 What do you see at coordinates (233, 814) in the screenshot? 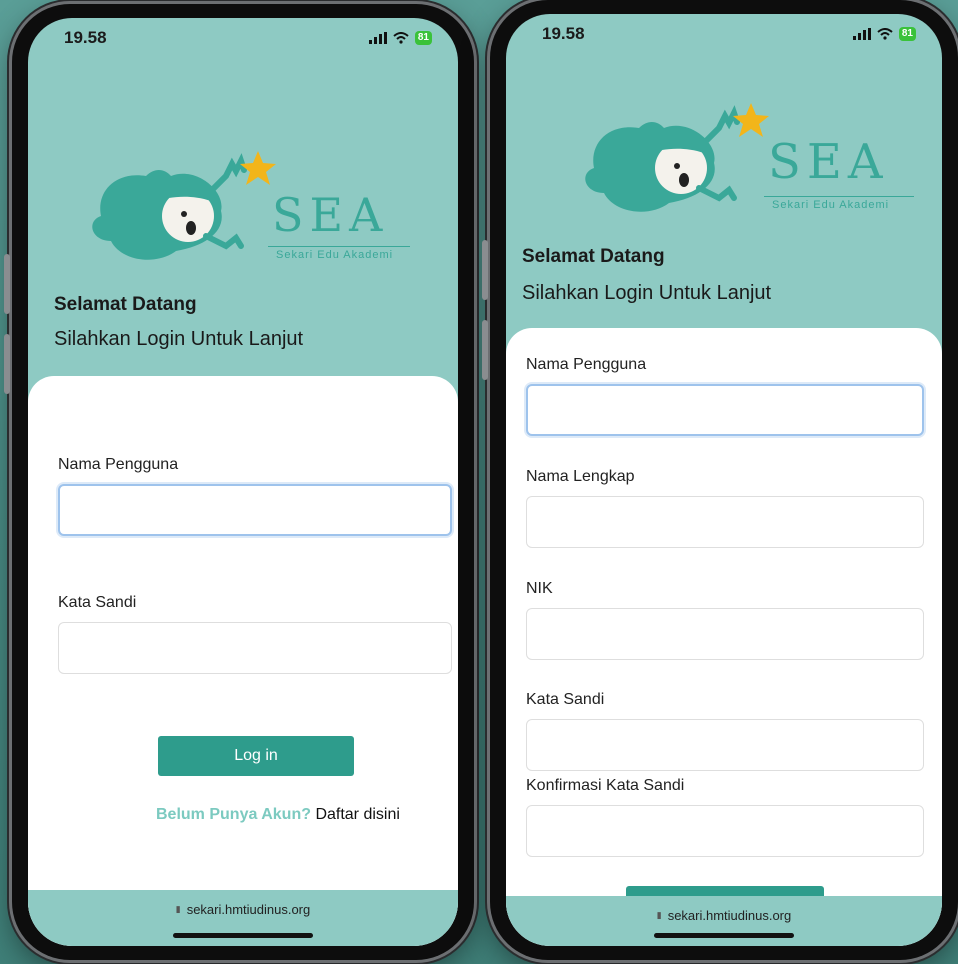
I see `no-account-text: Belum Punya Akun?` at bounding box center [233, 814].